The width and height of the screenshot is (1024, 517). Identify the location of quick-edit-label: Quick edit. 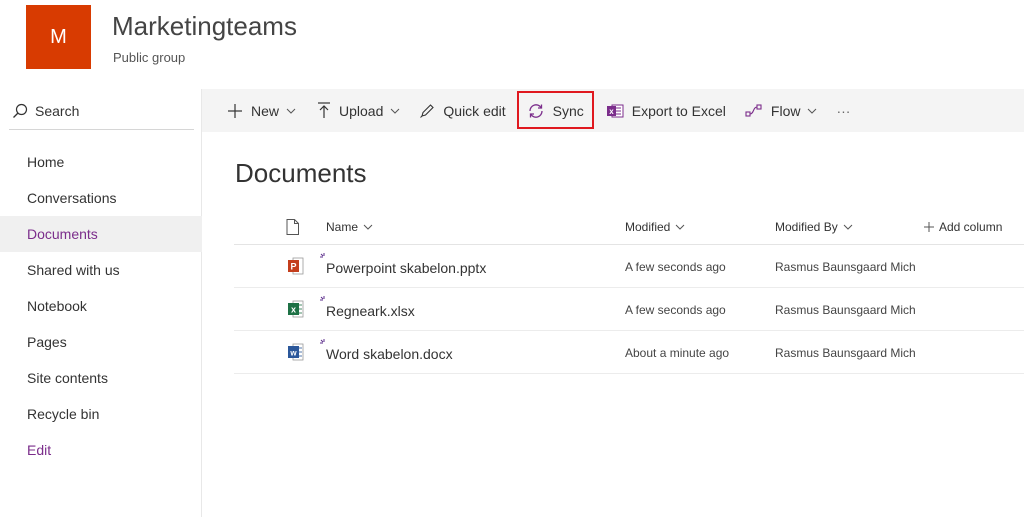
(474, 110).